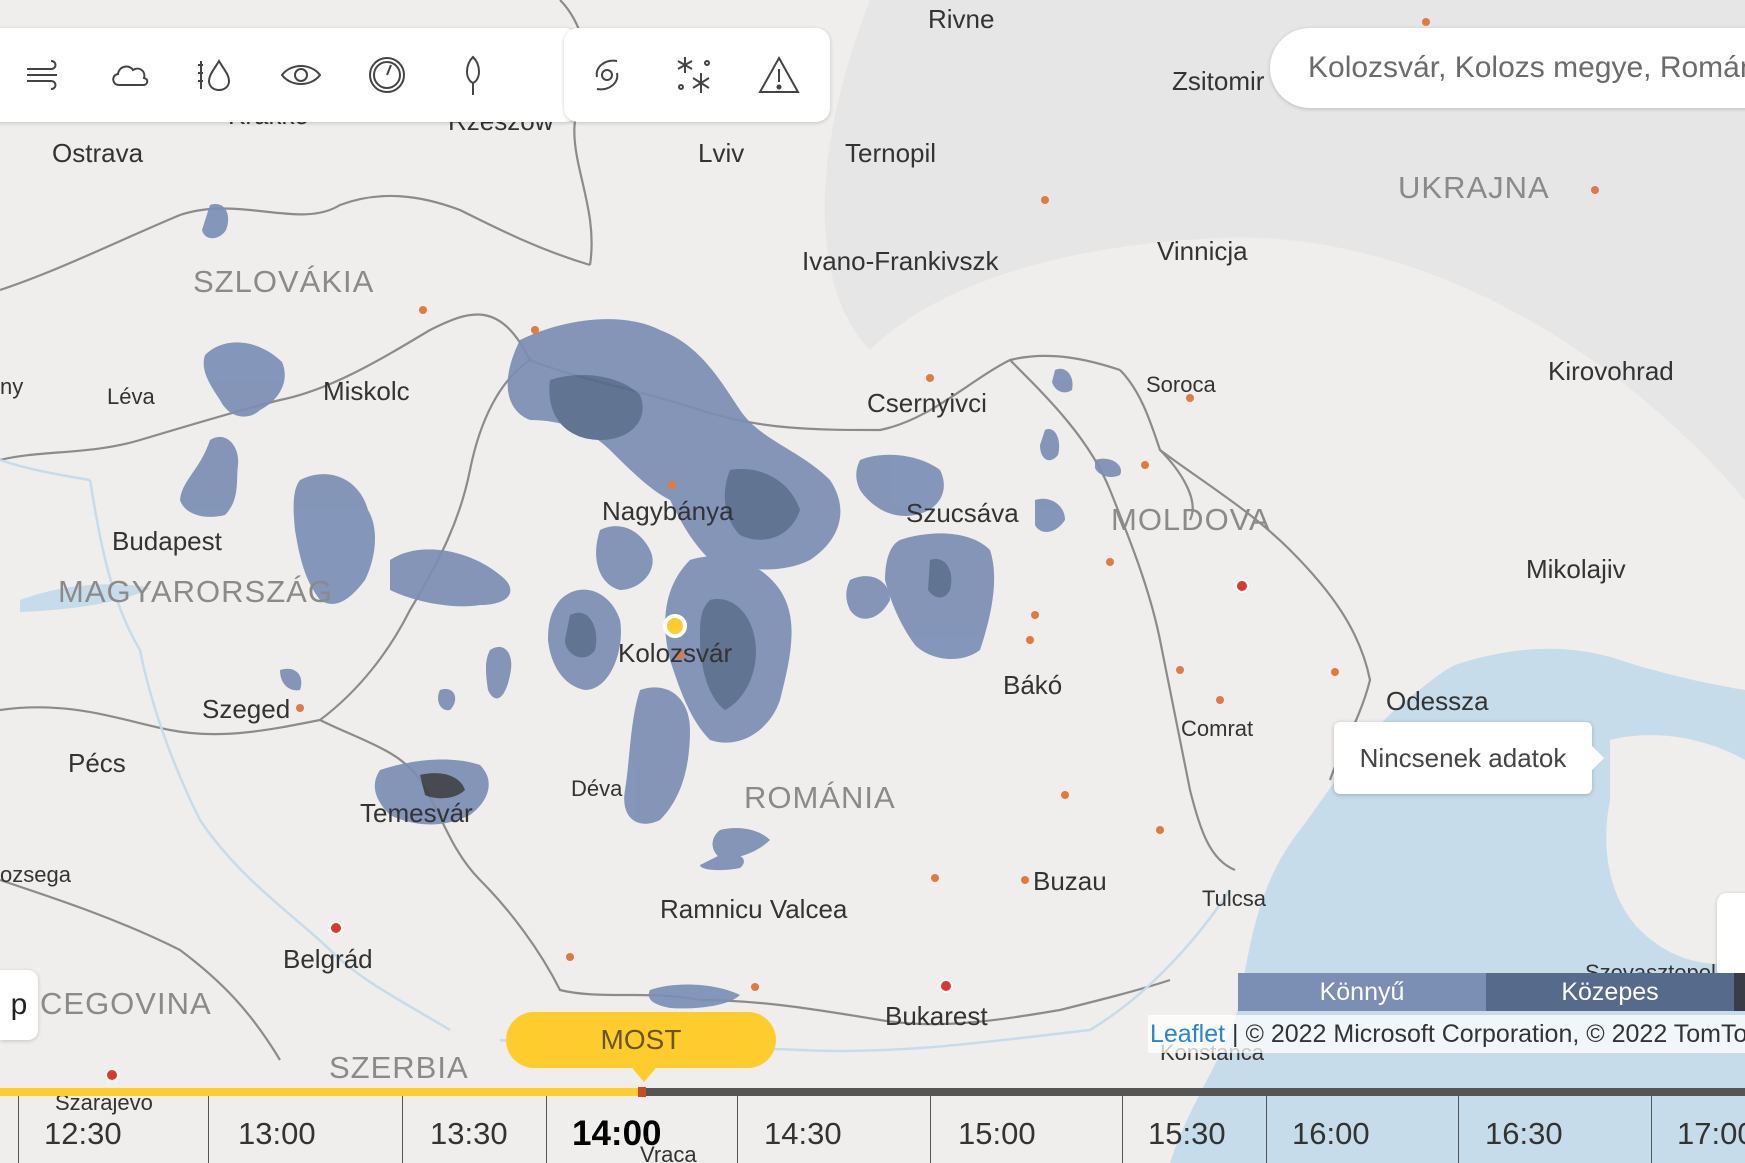 The image size is (1745, 1163). Describe the element at coordinates (1191, 519) in the screenshot. I see `country-label: MOLDOVA` at that location.